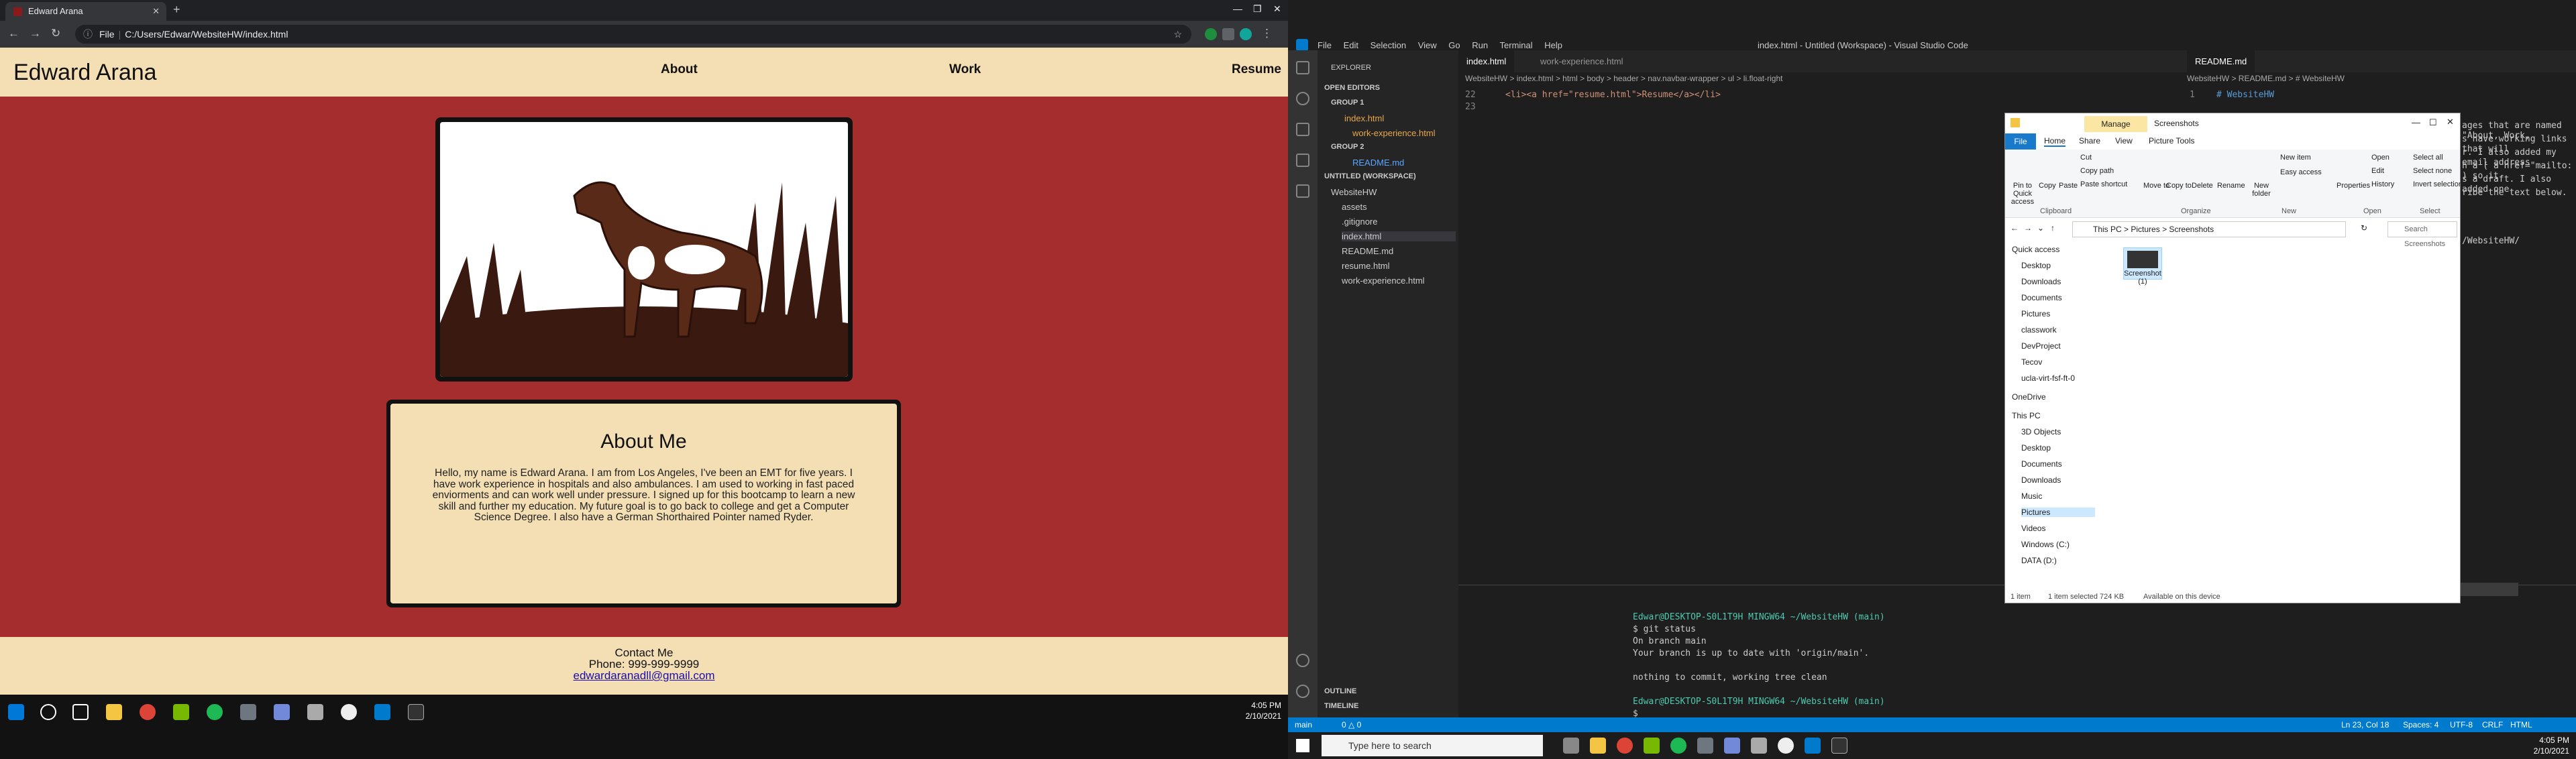  Describe the element at coordinates (1383, 281) in the screenshot. I see `file-work-experience: work-experience.html` at that location.